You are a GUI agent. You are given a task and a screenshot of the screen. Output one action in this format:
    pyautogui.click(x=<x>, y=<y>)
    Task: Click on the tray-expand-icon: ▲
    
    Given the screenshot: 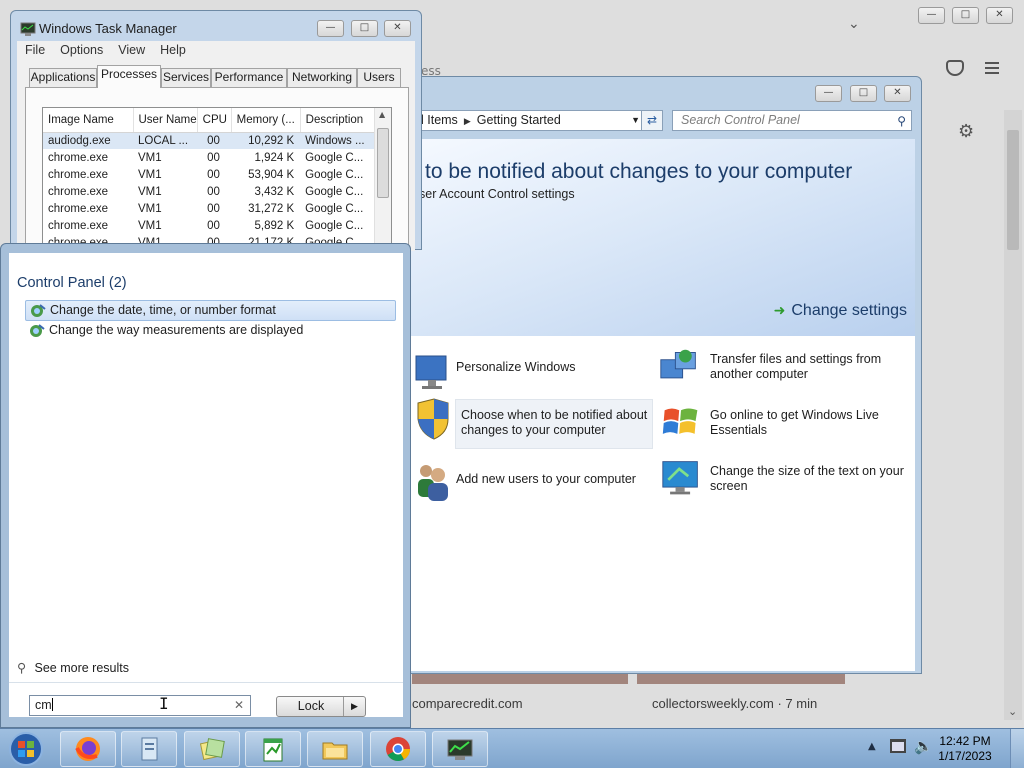 What is the action you would take?
    pyautogui.click(x=872, y=746)
    